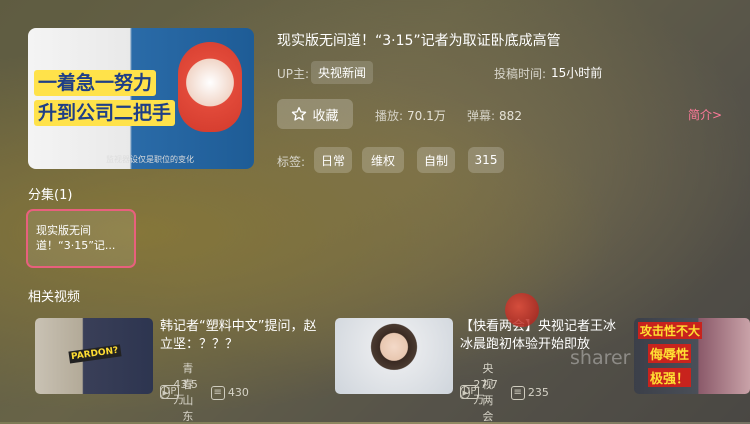 This screenshot has width=750, height=424. Describe the element at coordinates (299, 114) in the screenshot. I see `star-icon` at that location.